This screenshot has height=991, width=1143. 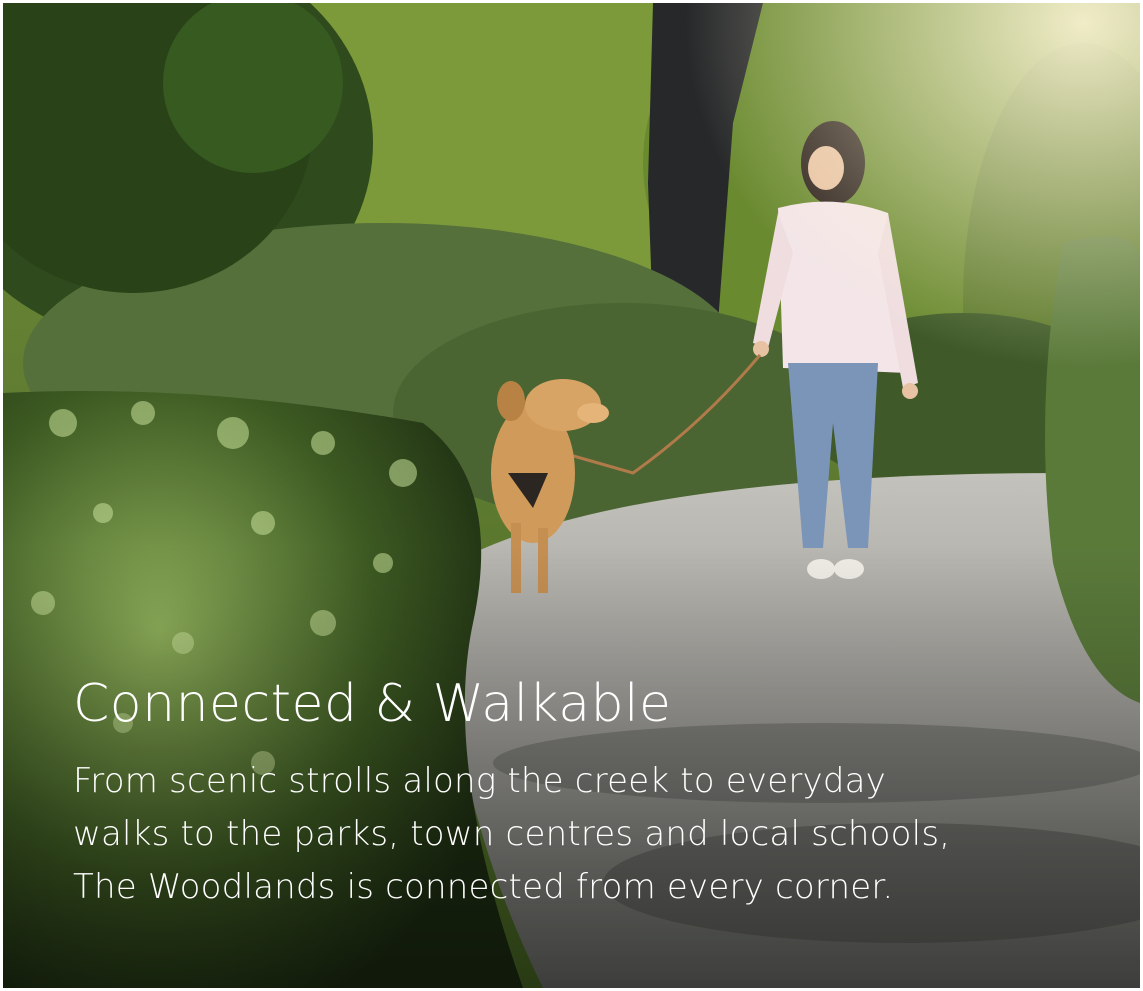 I want to click on hero-headline: Connected & Walkable, so click(x=372, y=704).